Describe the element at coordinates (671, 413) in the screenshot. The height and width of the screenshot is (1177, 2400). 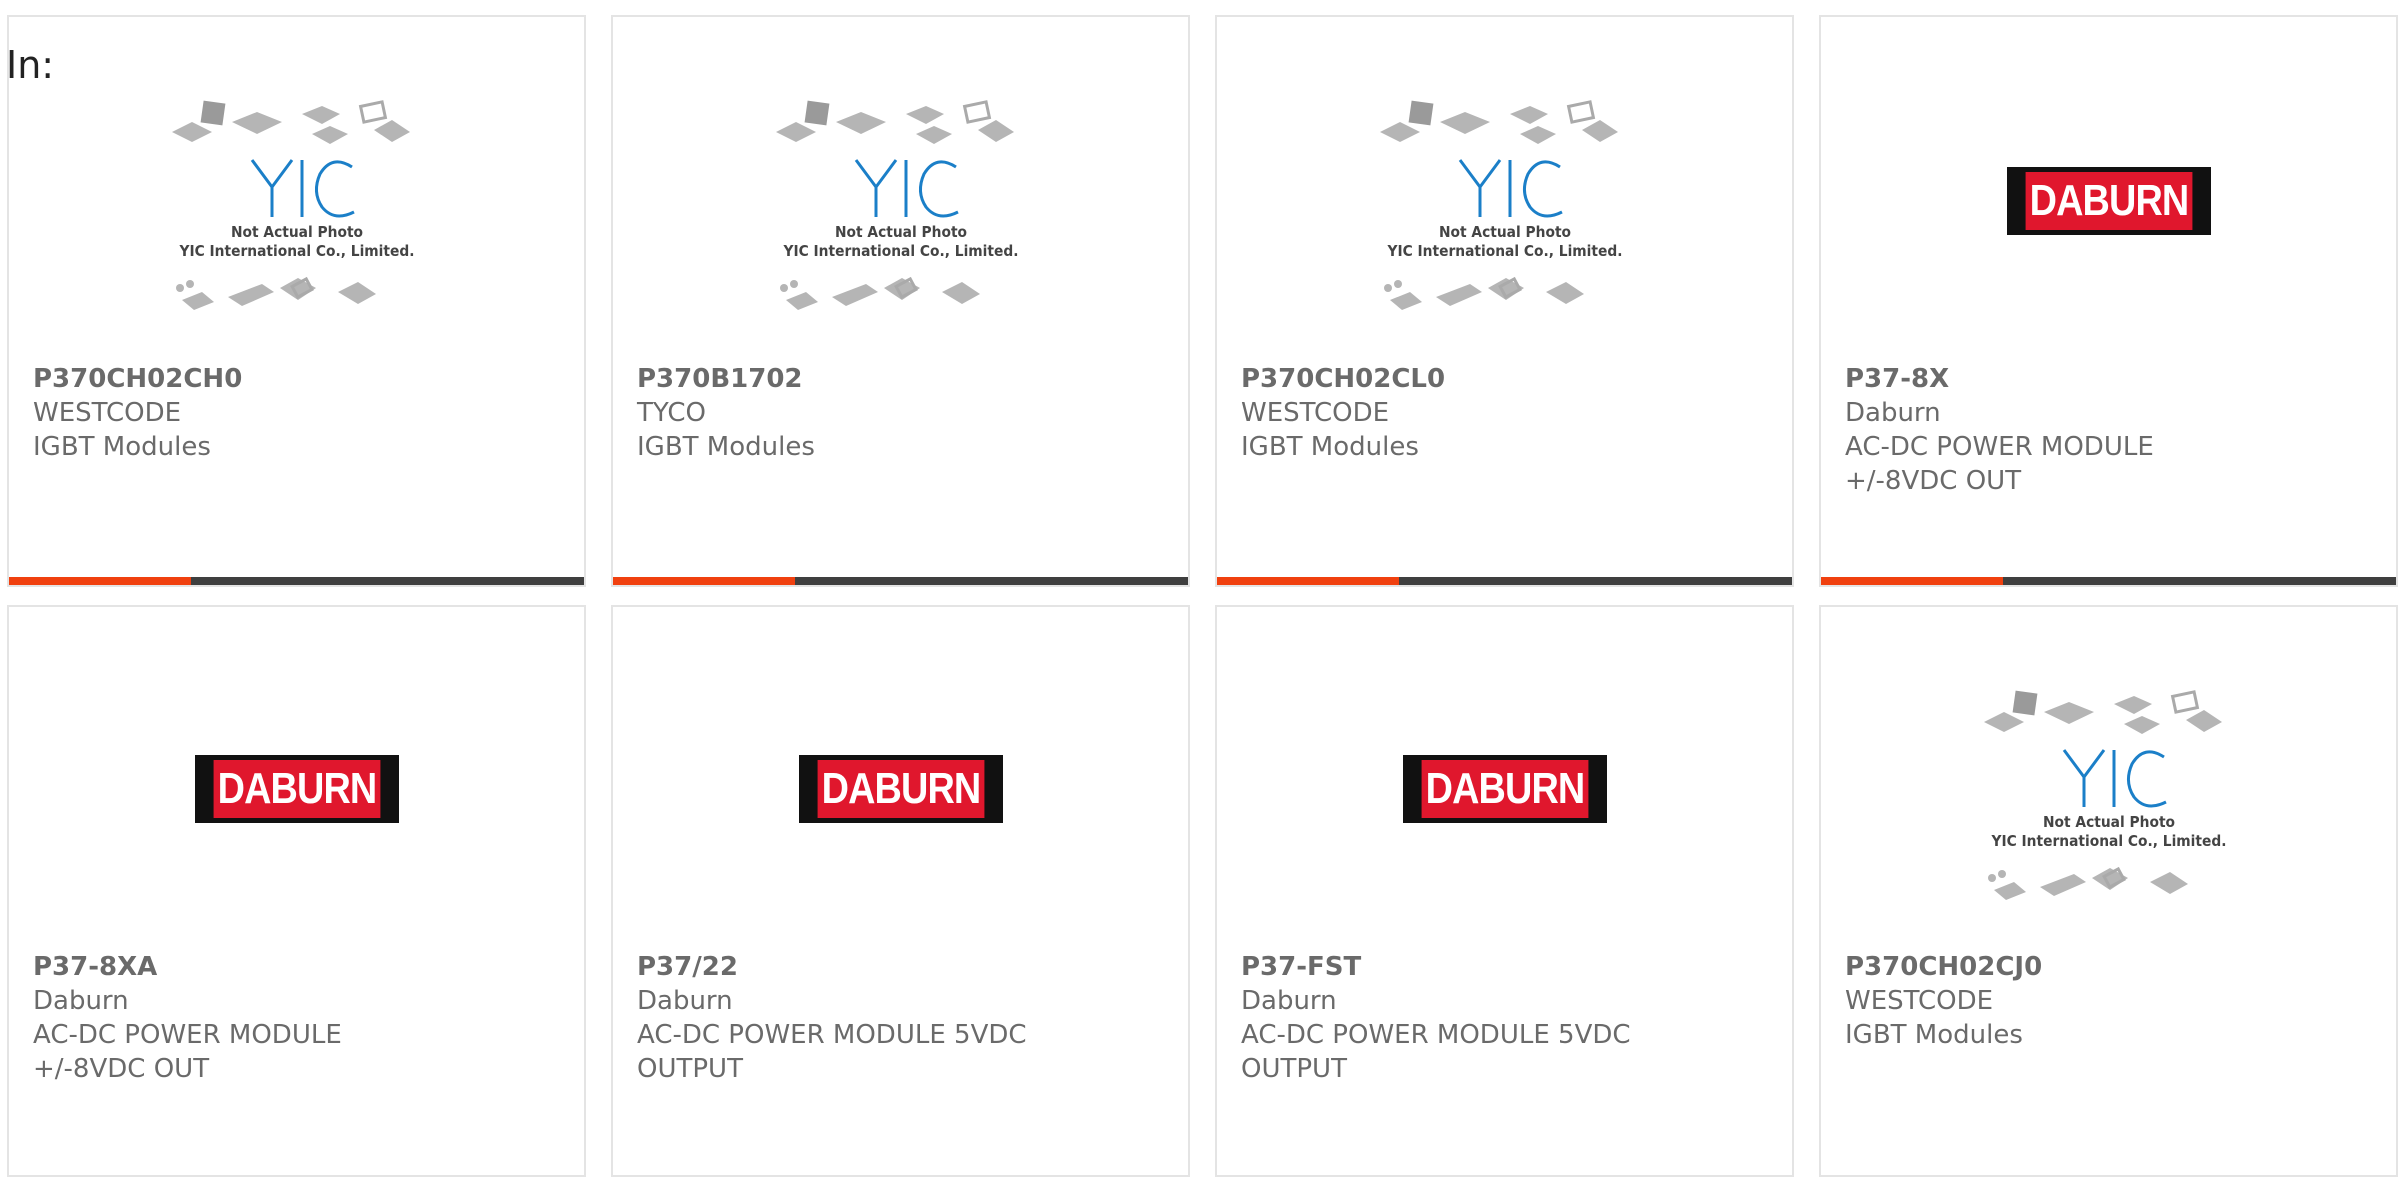
I see `product-manufacturer: TYCO` at that location.